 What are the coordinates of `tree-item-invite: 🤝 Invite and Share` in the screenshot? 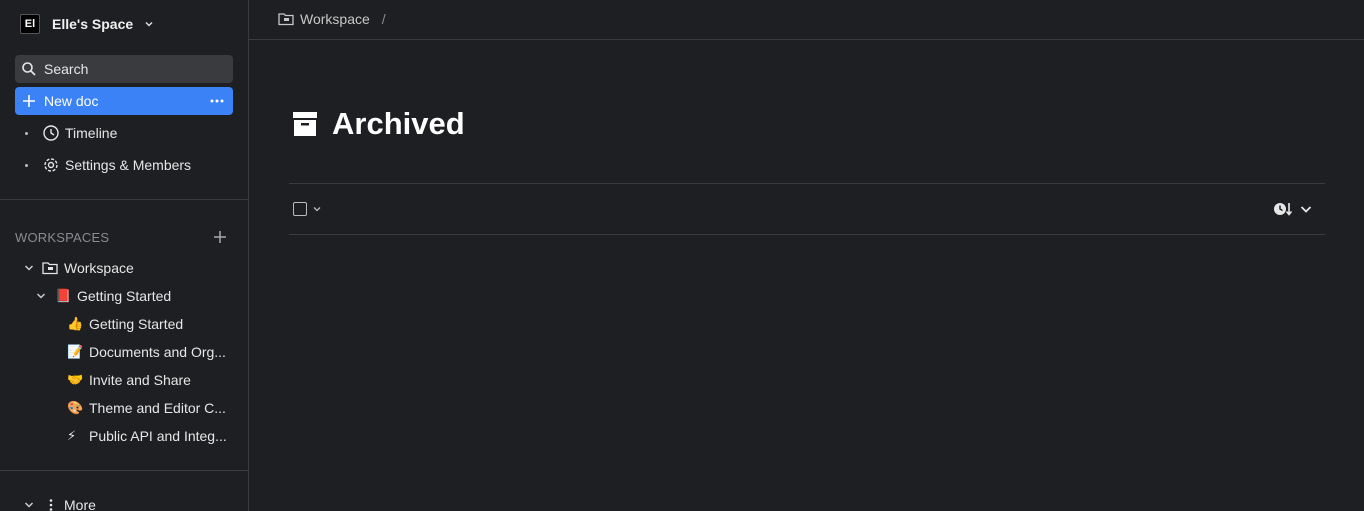 It's located at (129, 380).